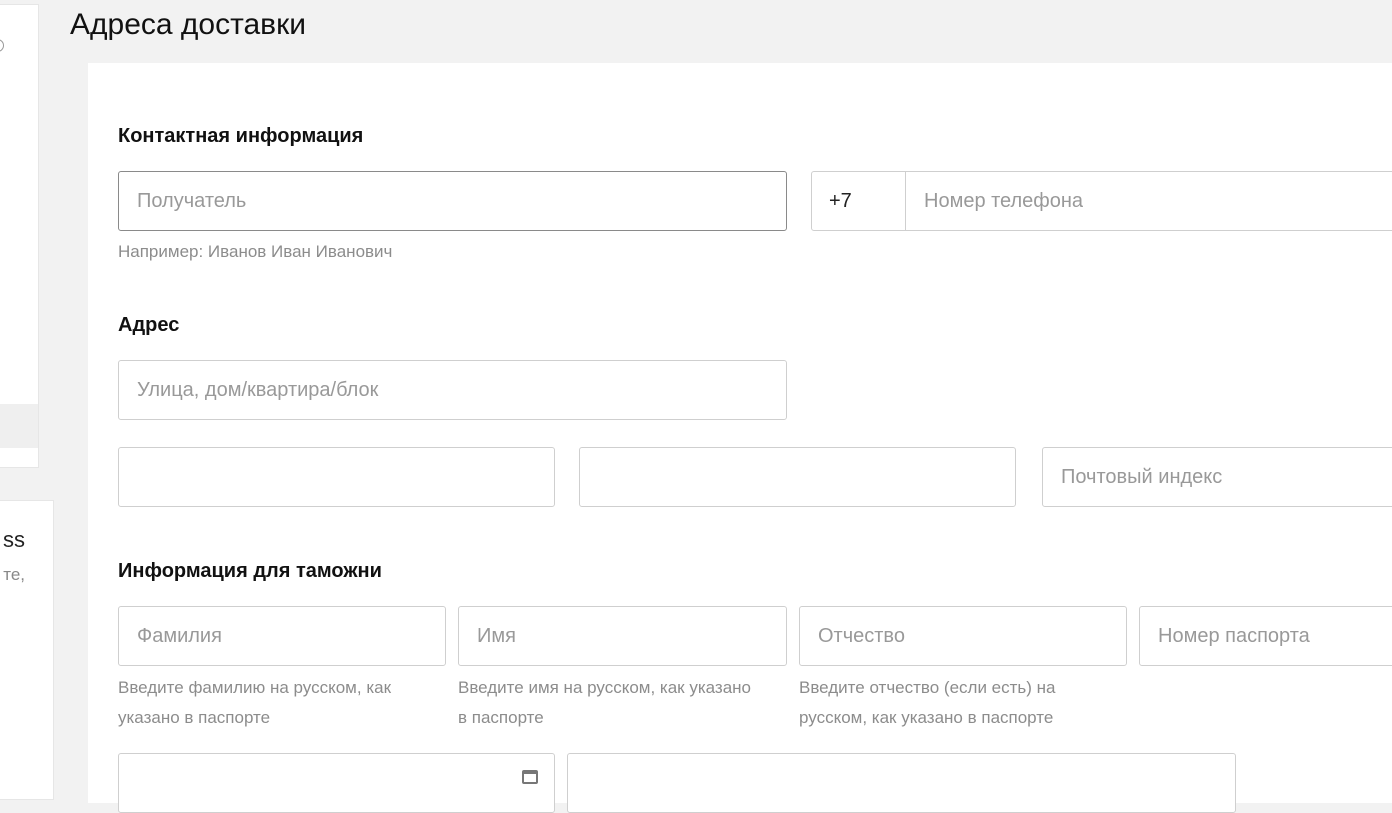 Image resolution: width=1392 pixels, height=813 pixels. What do you see at coordinates (19, 426) in the screenshot?
I see `left-panel-band` at bounding box center [19, 426].